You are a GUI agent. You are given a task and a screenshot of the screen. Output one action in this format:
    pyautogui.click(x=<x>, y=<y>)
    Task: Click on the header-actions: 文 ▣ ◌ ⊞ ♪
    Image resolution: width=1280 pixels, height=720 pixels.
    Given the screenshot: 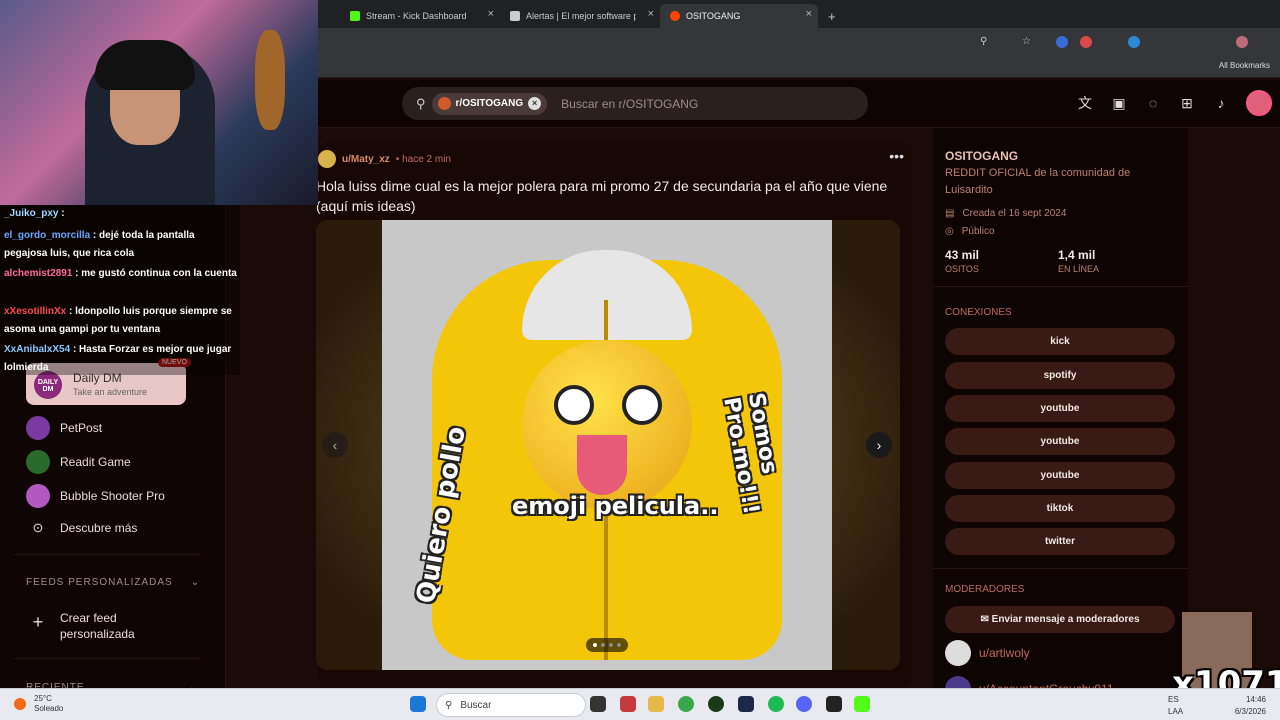 What is the action you would take?
    pyautogui.click(x=1174, y=103)
    